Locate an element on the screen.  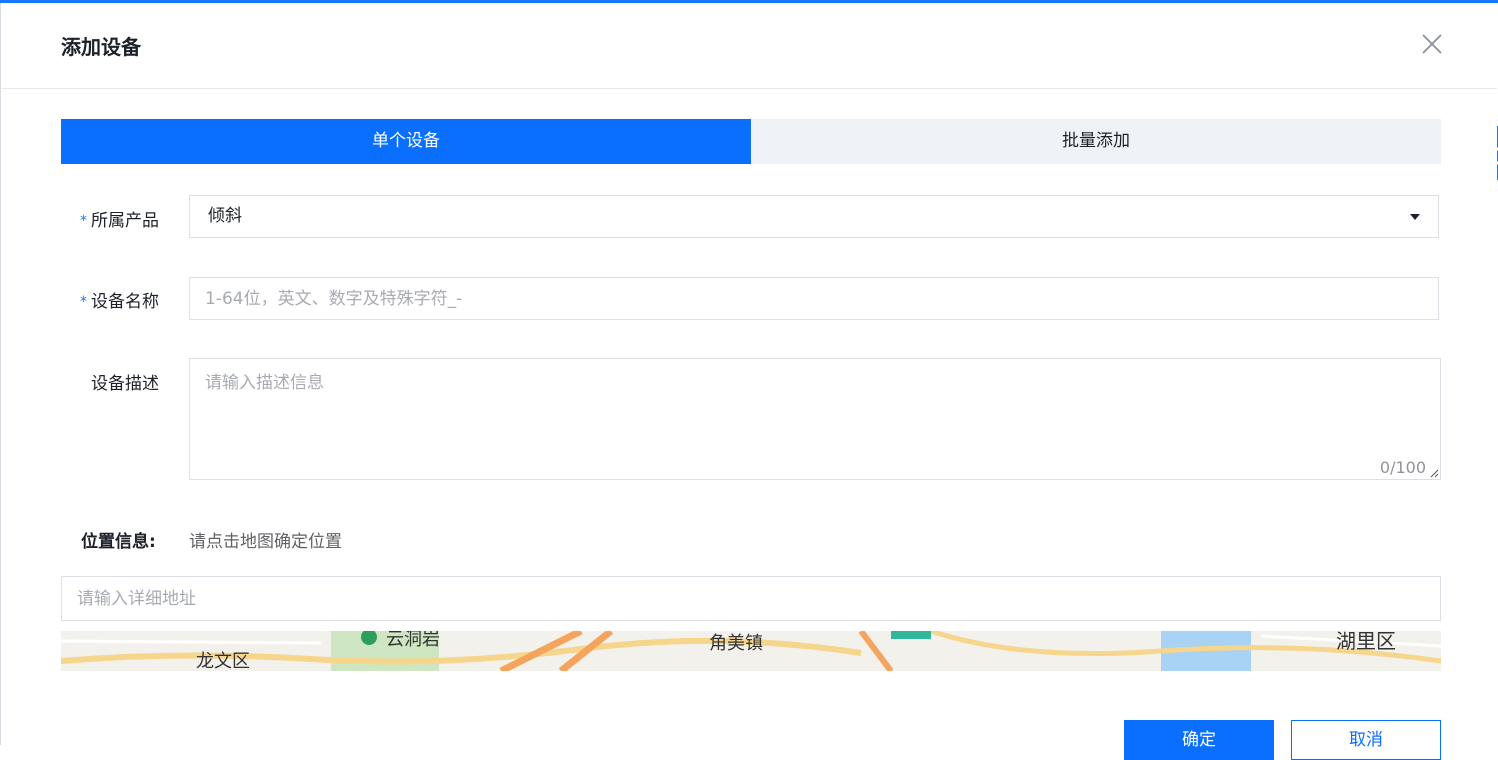
dialog-header: 添加设备 is located at coordinates (749, 46).